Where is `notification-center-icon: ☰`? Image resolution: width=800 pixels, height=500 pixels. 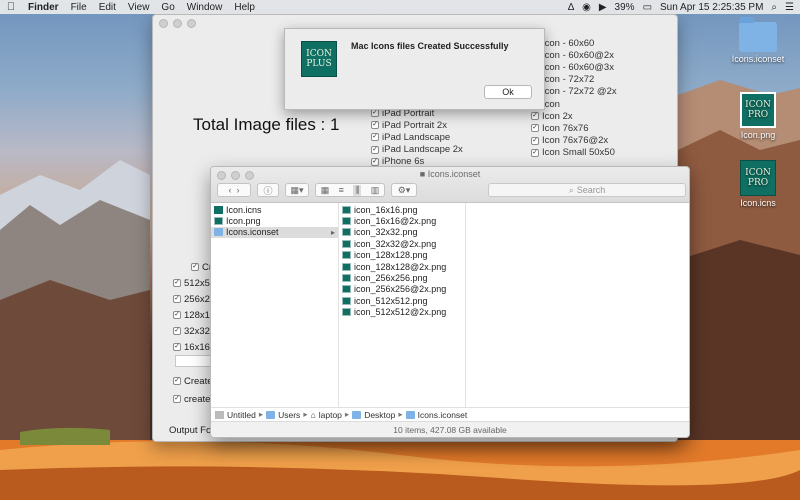 notification-center-icon: ☰ is located at coordinates (789, 7).